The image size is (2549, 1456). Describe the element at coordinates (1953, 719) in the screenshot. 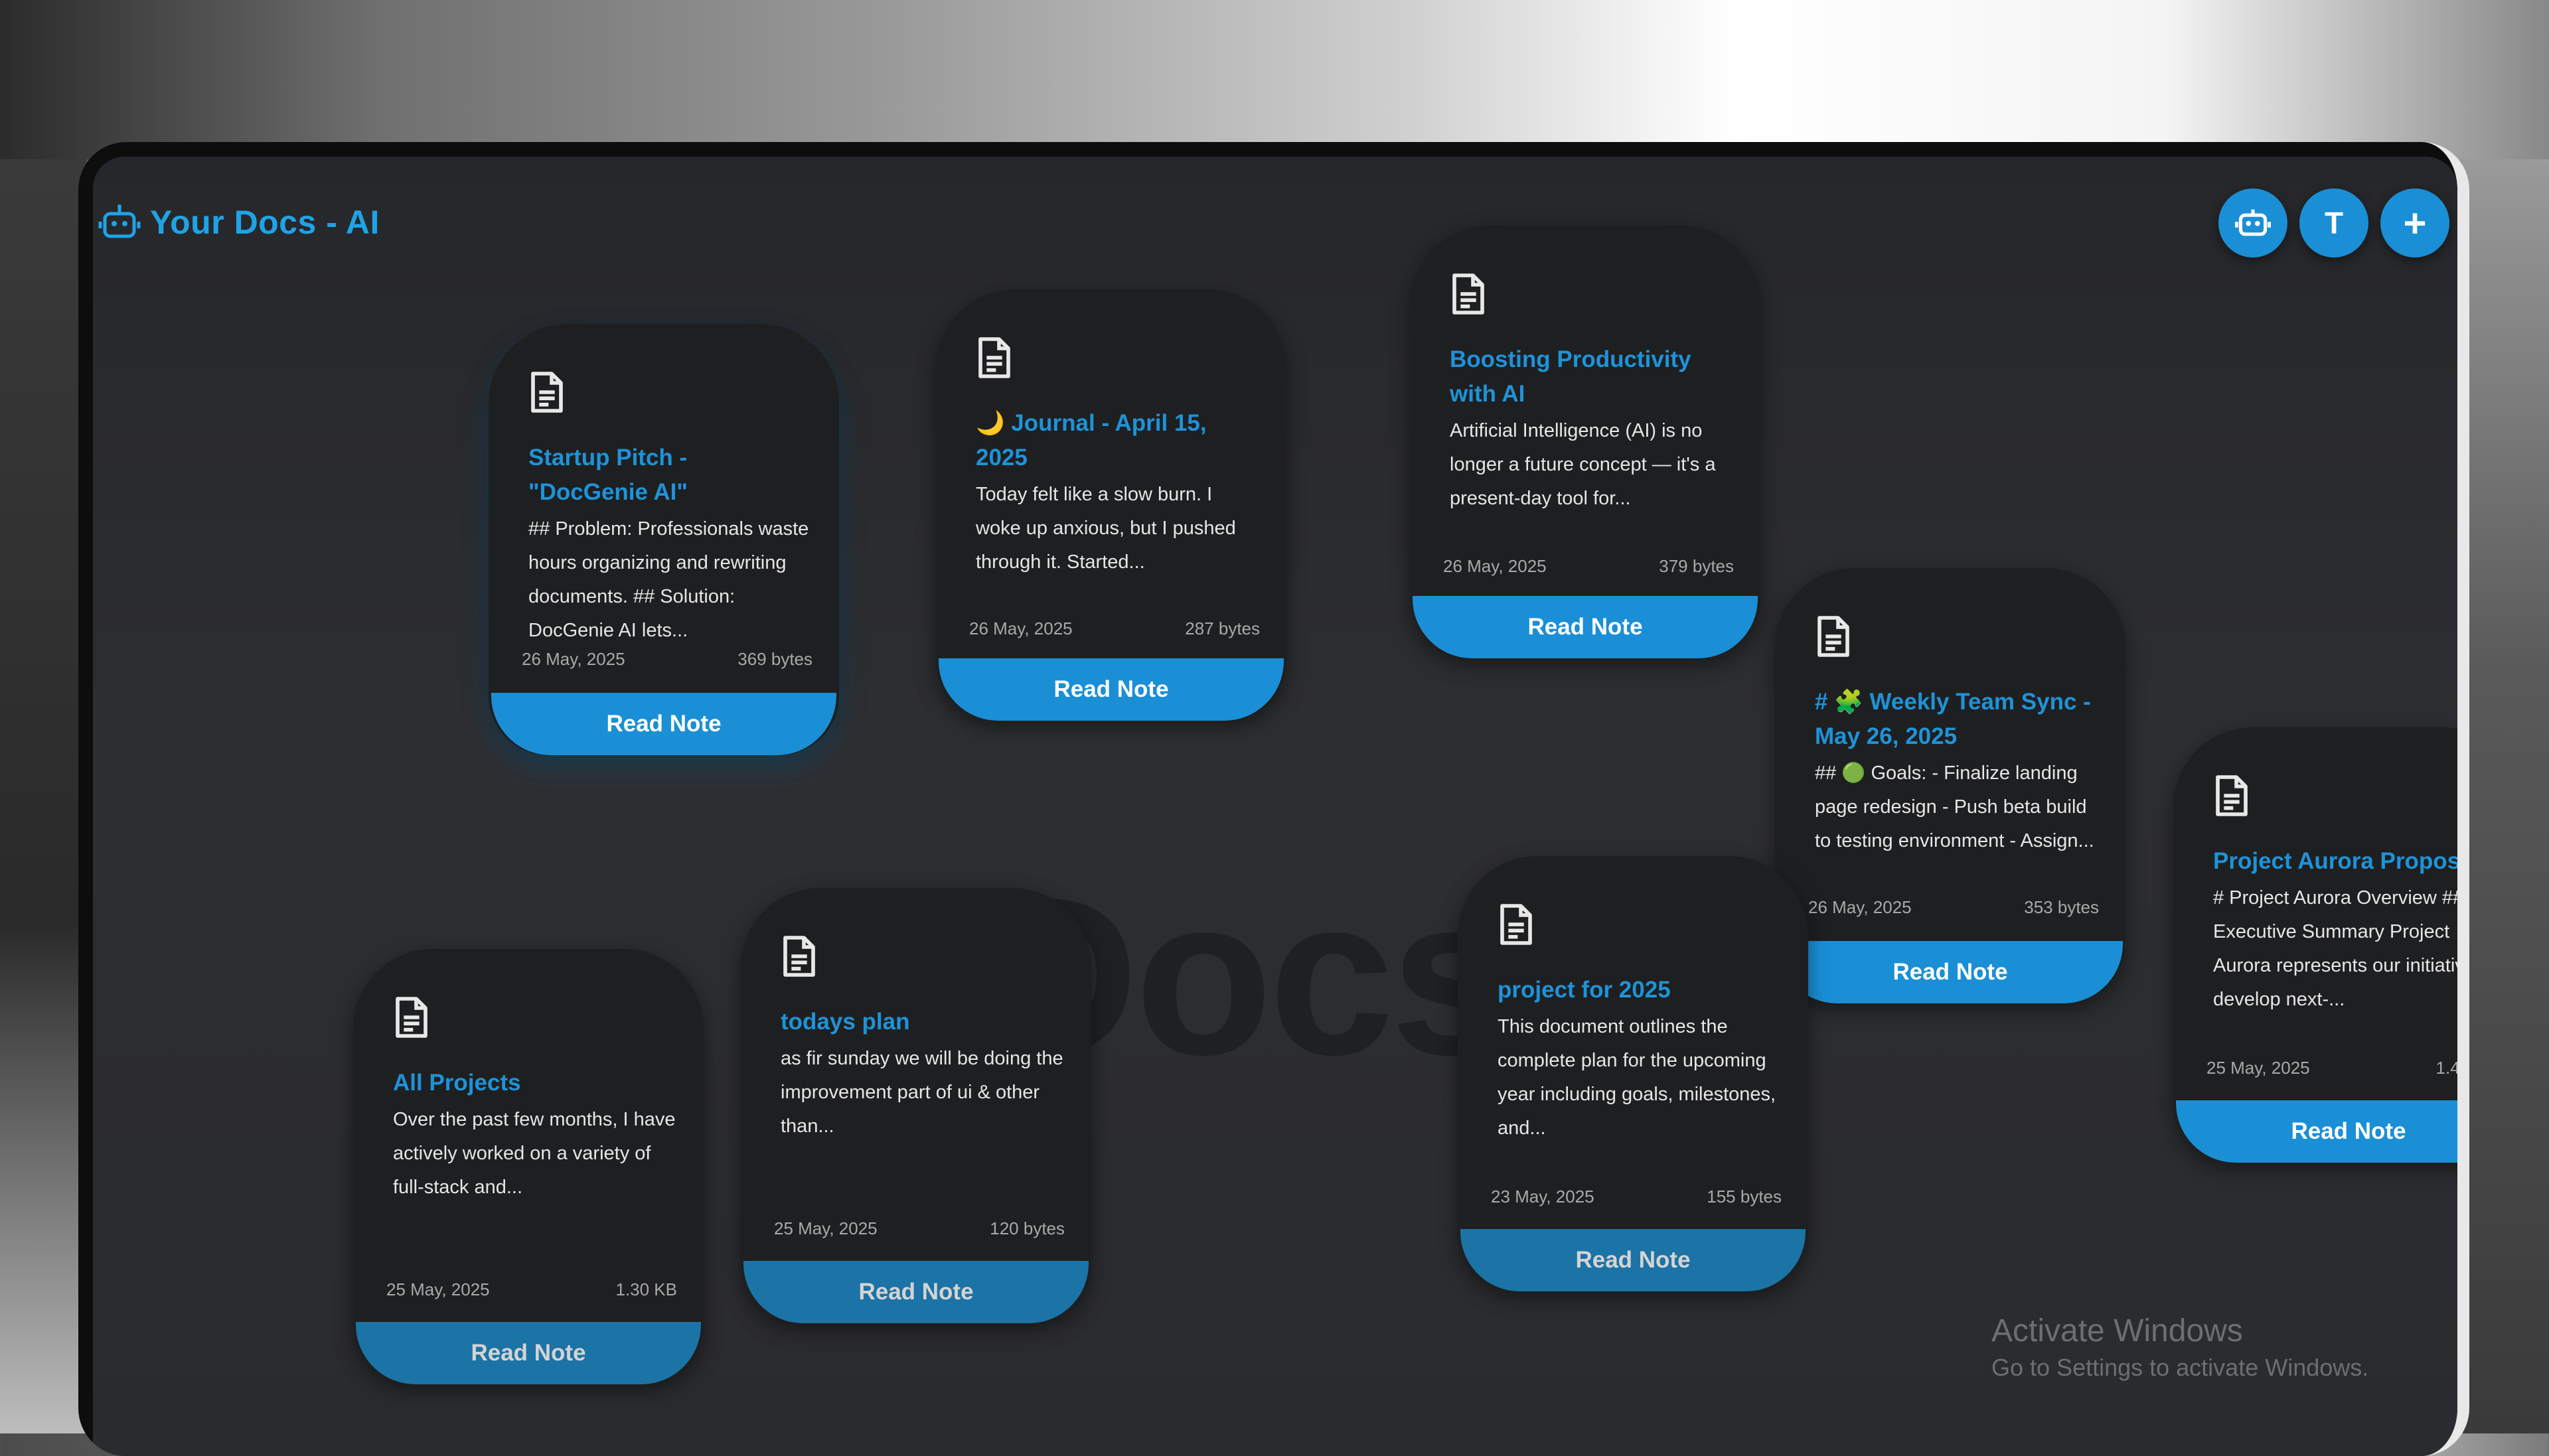

I see `note-title: # 🧩 Weekly Team Sync - May 26, 2025` at that location.